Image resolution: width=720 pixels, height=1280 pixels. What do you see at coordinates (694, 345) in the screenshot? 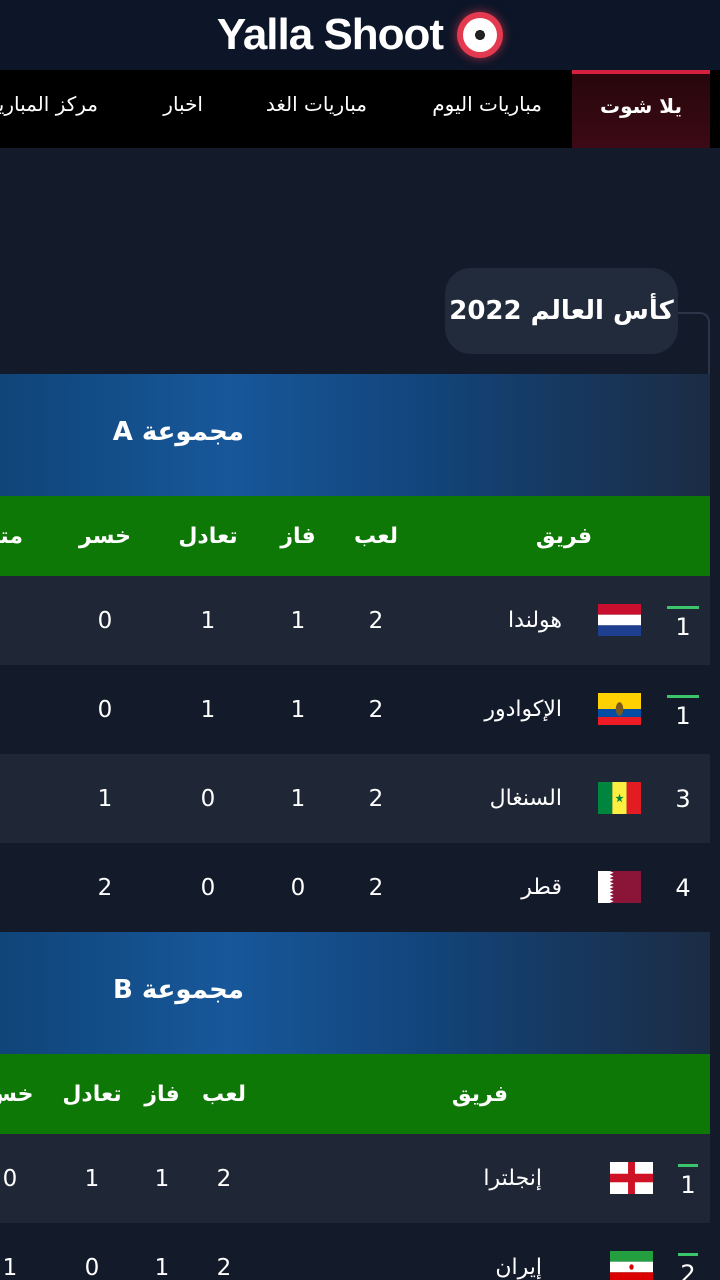
I see `connector-line` at bounding box center [694, 345].